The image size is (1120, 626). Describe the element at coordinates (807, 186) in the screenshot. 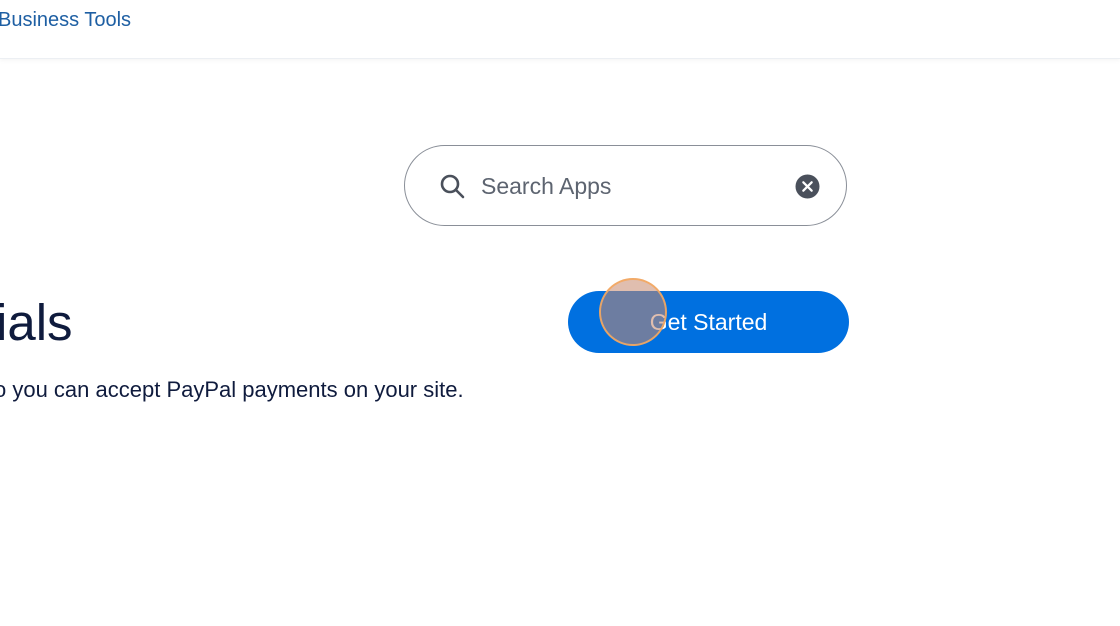

I see `close-circle-icon` at that location.